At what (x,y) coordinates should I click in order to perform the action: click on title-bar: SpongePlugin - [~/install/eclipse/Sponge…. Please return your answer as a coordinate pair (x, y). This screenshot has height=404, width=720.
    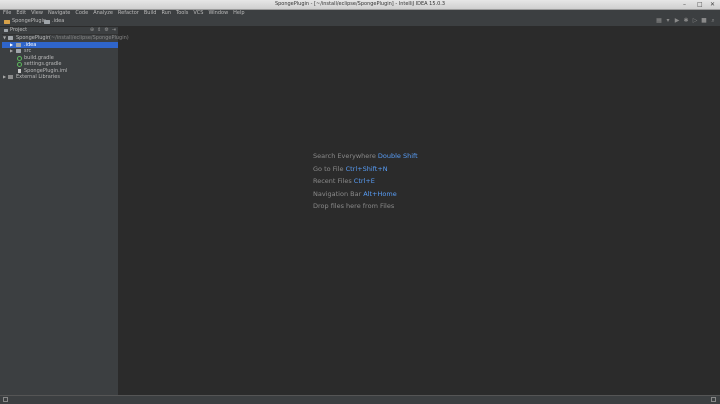
    Looking at the image, I should click on (360, 5).